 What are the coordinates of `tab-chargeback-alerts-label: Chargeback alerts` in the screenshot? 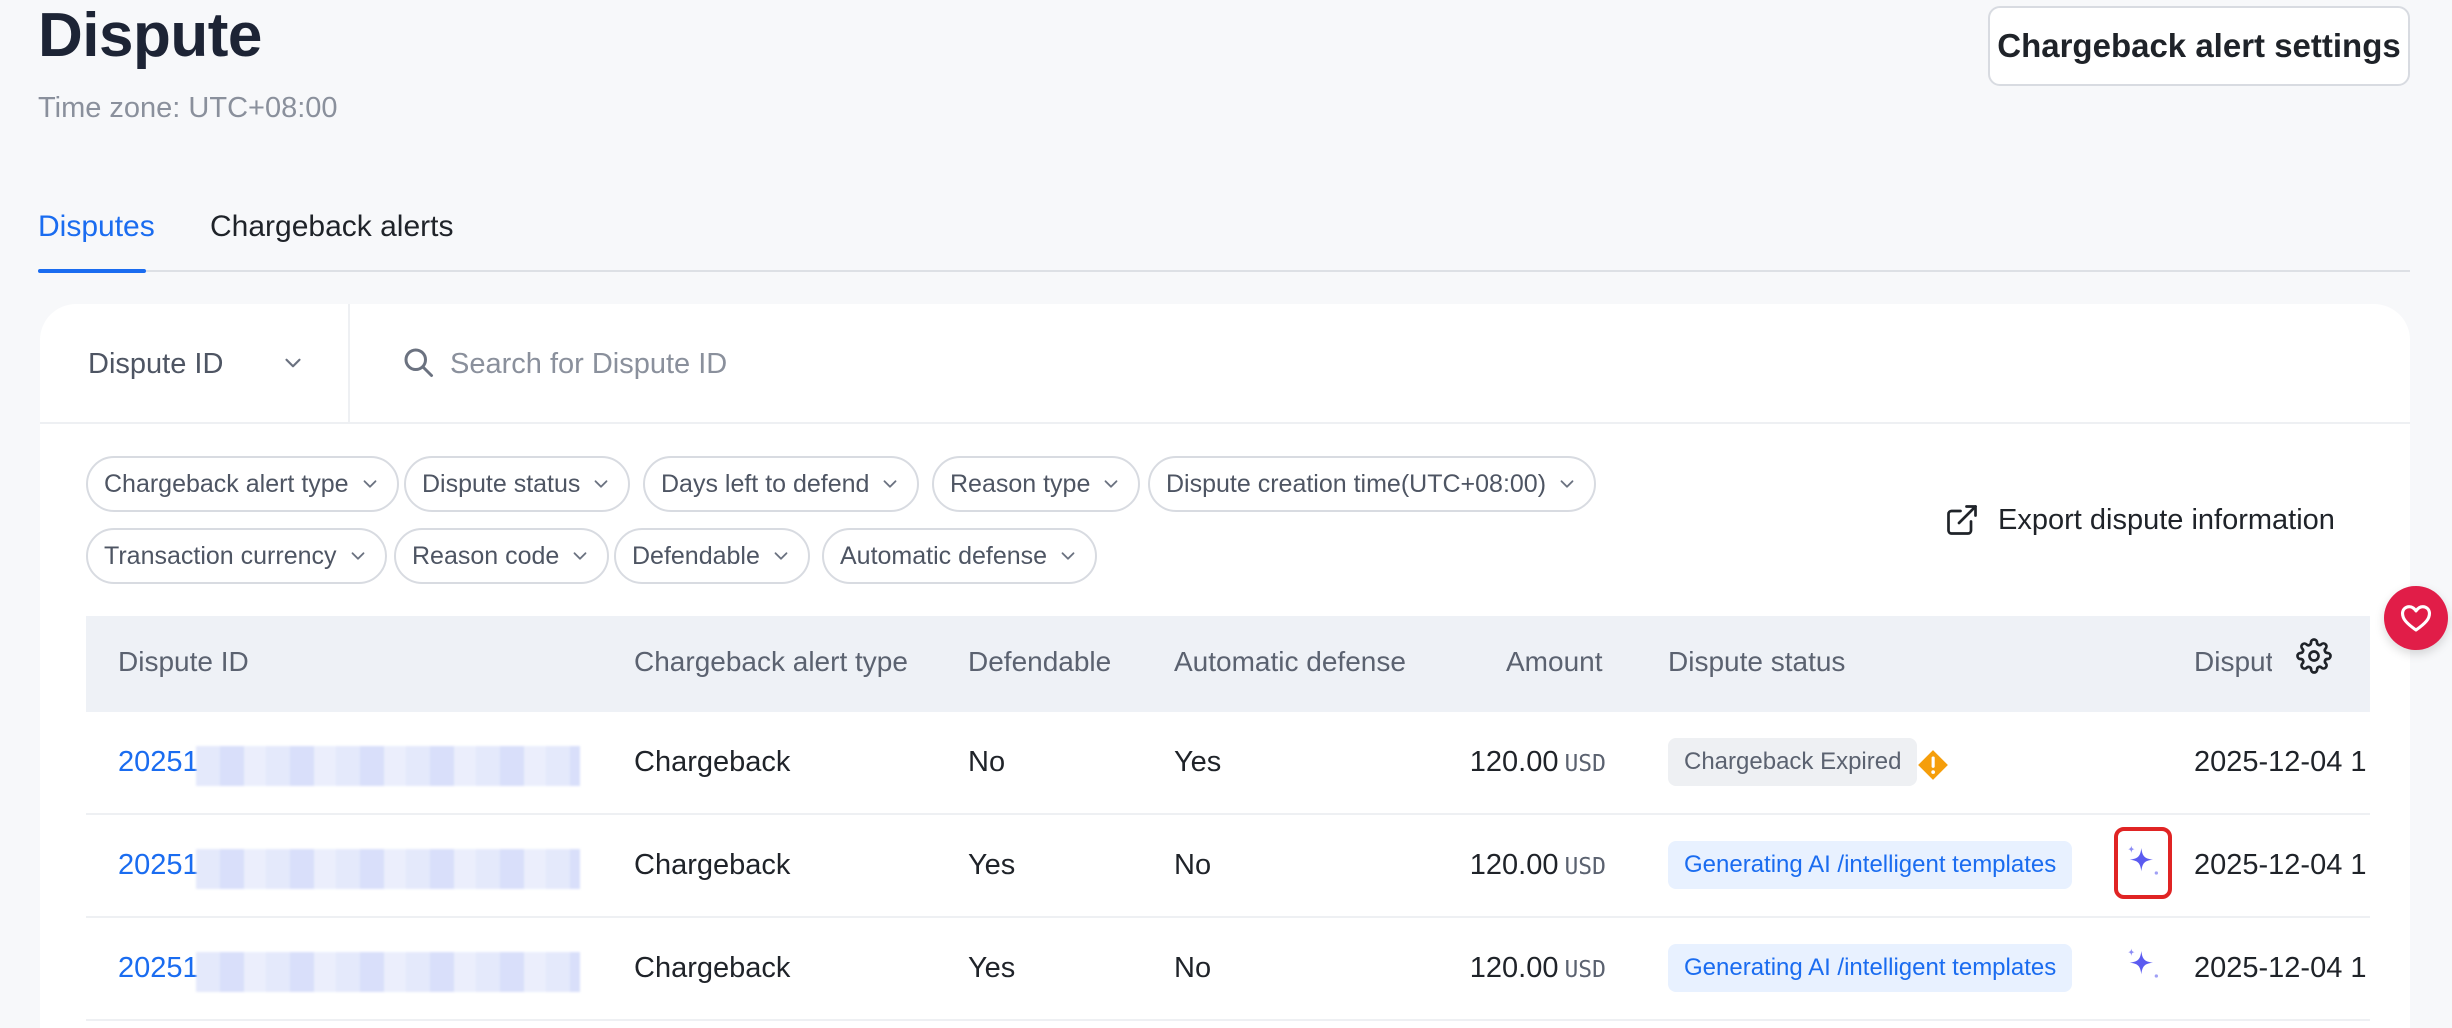 It's located at (332, 226).